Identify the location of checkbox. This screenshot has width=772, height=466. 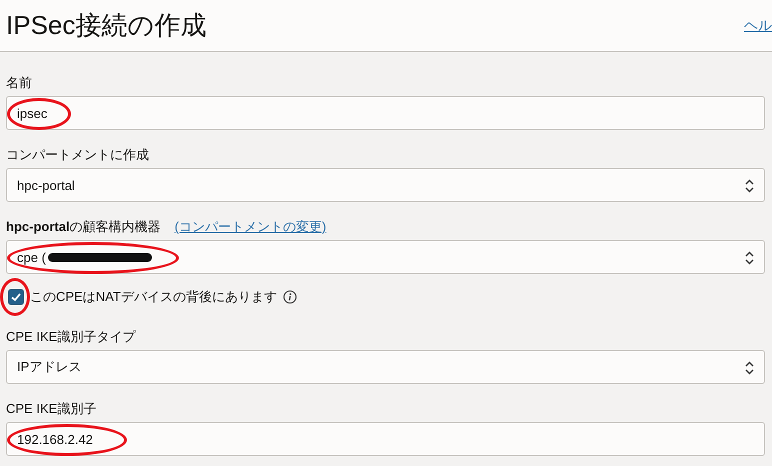
(16, 297).